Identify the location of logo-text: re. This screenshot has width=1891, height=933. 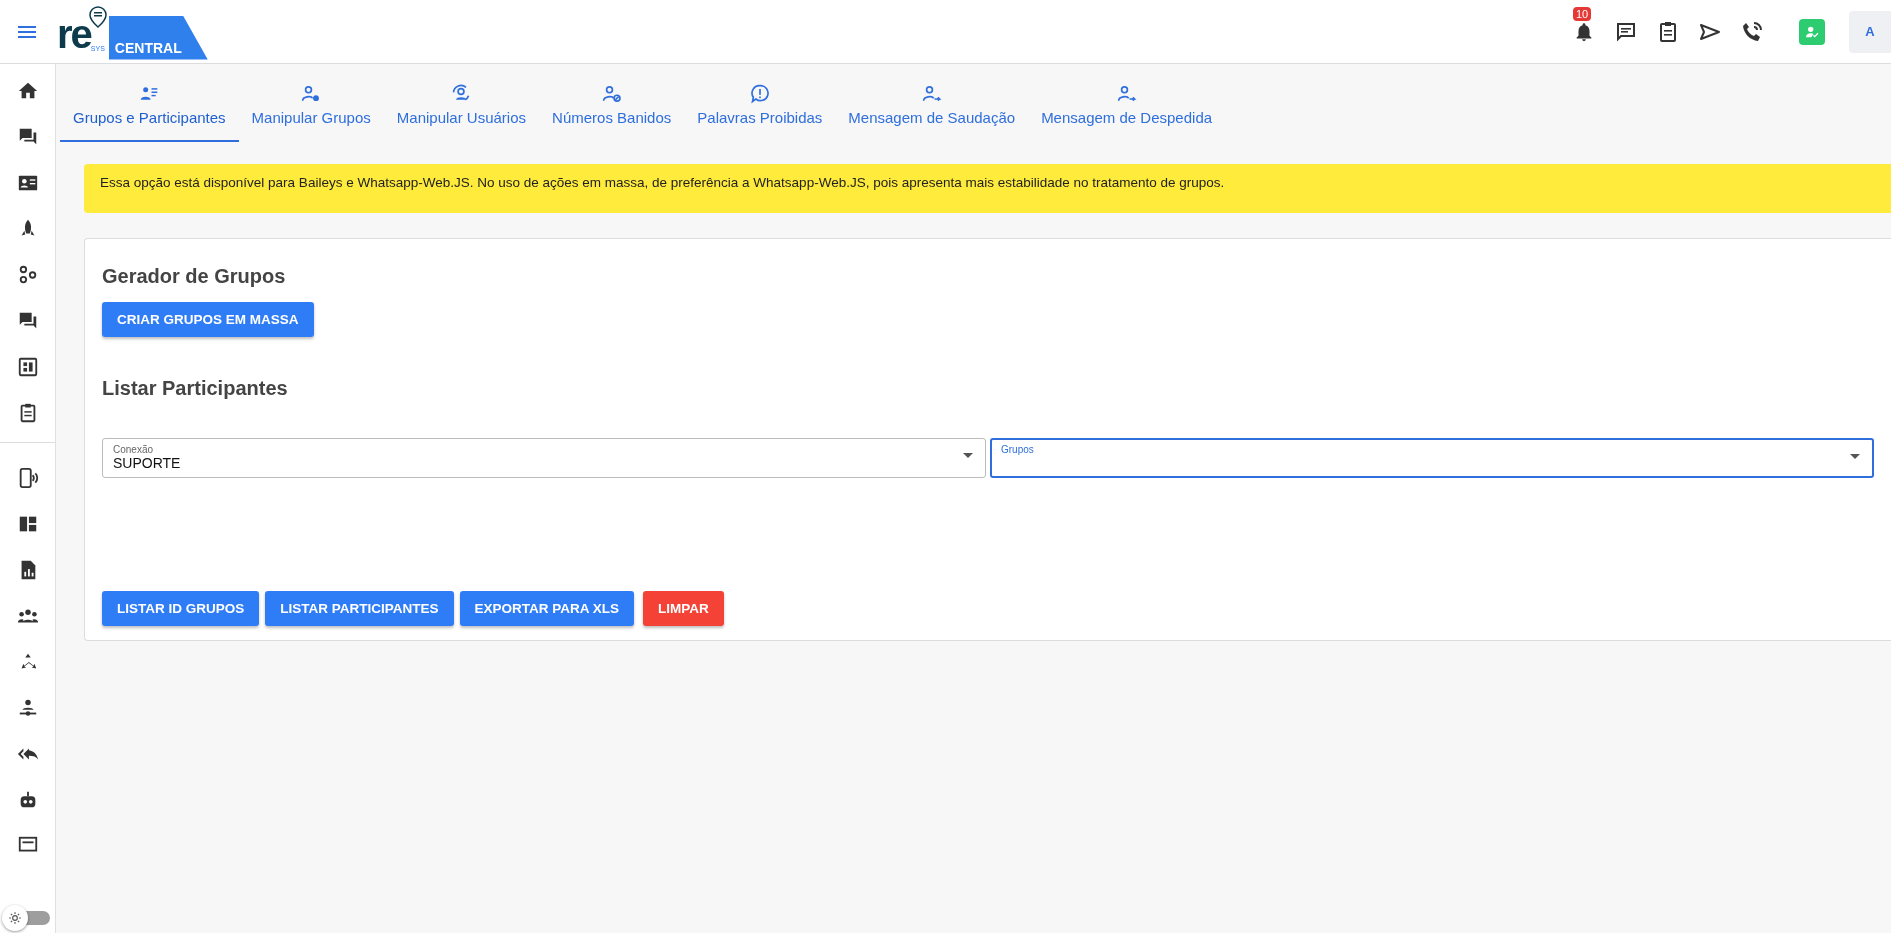
(74, 33).